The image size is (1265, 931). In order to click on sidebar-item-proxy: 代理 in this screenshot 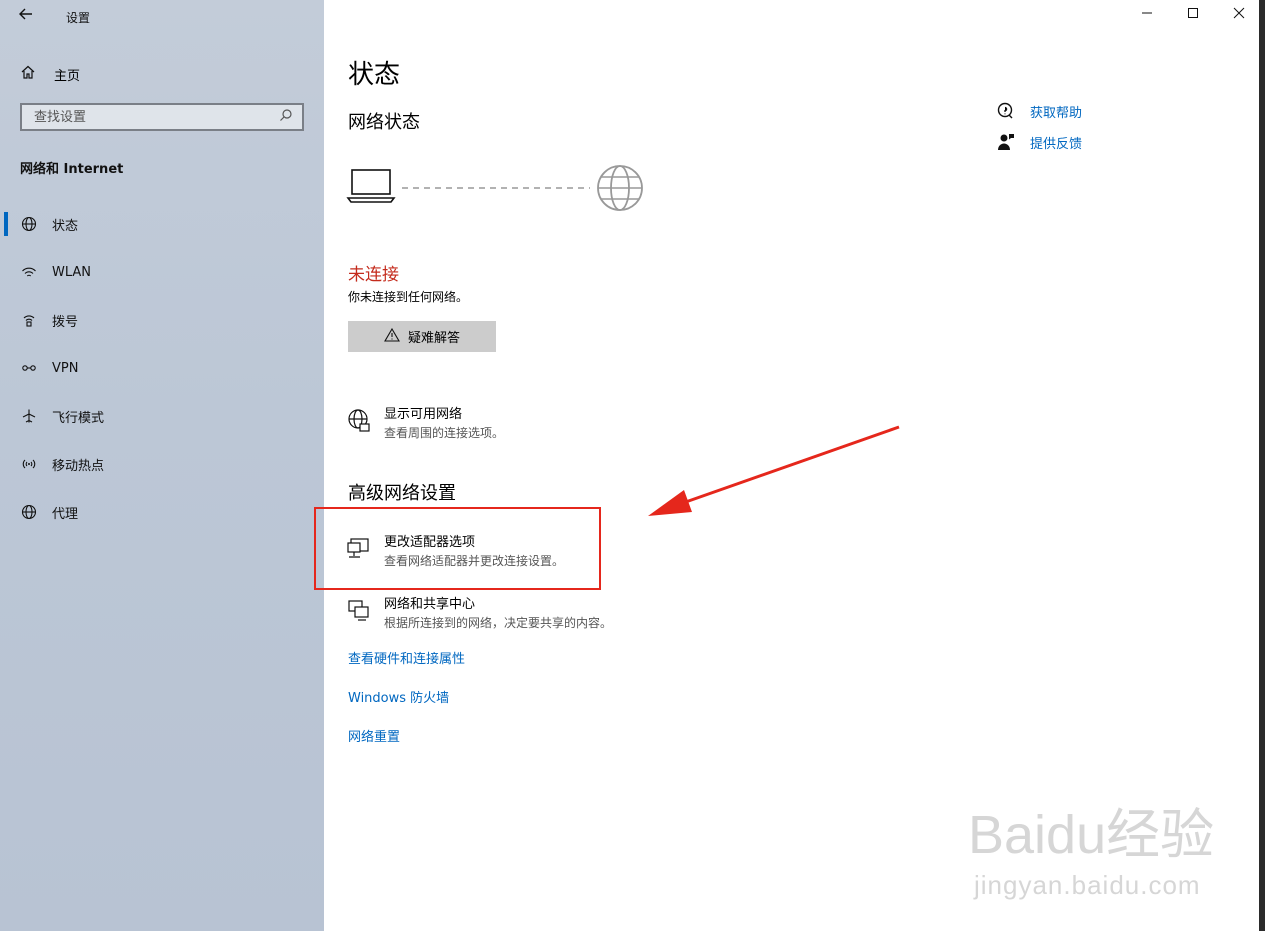, I will do `click(162, 512)`.